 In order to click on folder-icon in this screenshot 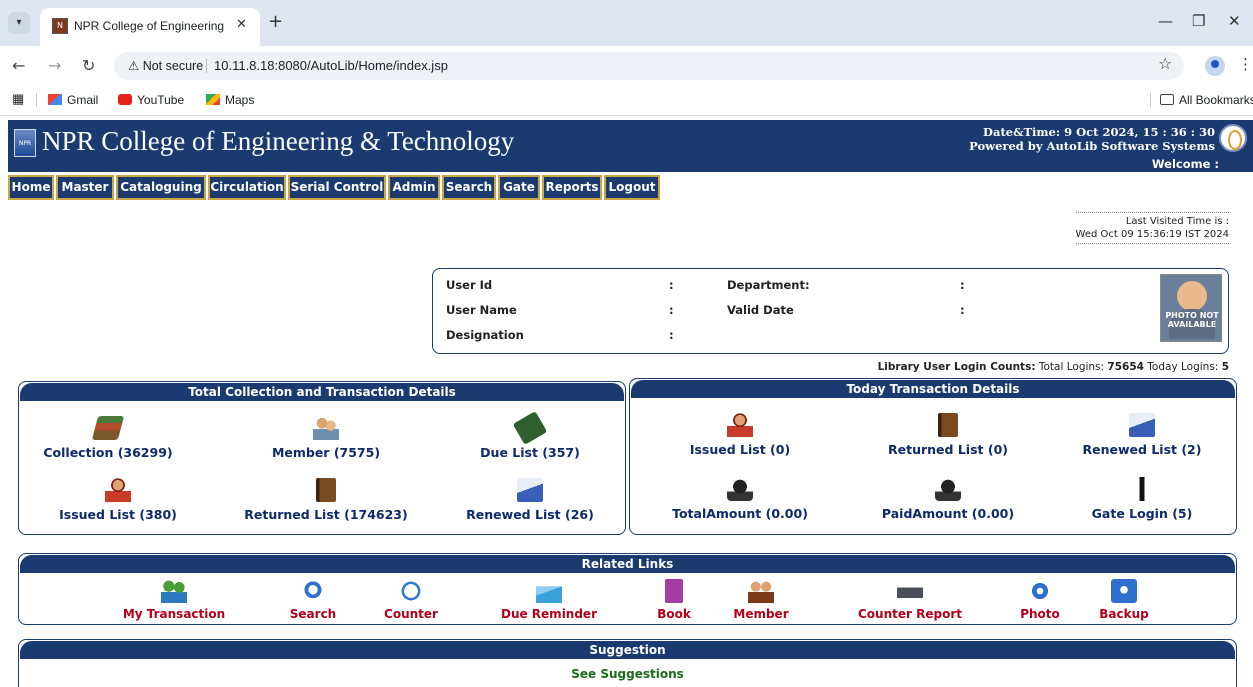, I will do `click(1167, 99)`.